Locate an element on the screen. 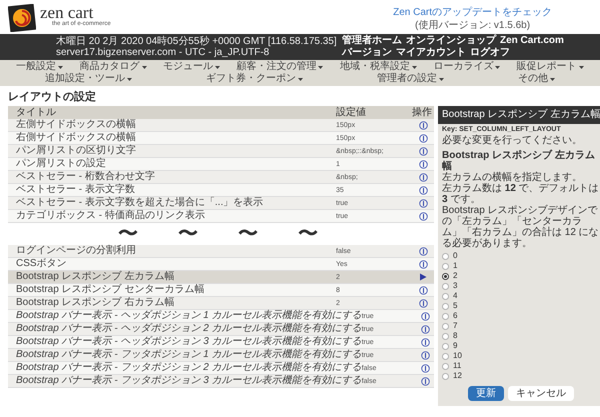  menu-item: モジュール is located at coordinates (191, 67).